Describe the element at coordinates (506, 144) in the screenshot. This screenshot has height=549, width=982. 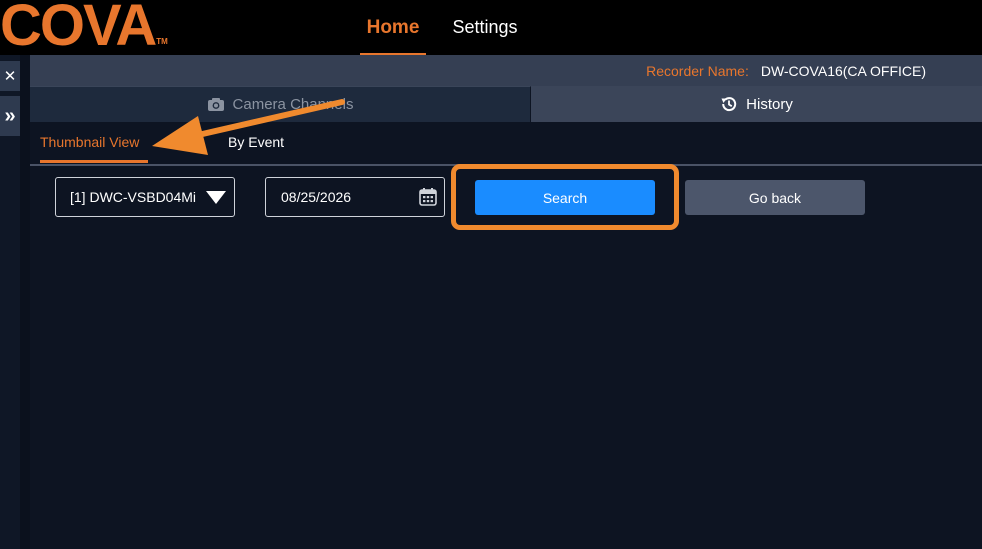
I see `view-subtabs: Thumbnail View By Event` at that location.